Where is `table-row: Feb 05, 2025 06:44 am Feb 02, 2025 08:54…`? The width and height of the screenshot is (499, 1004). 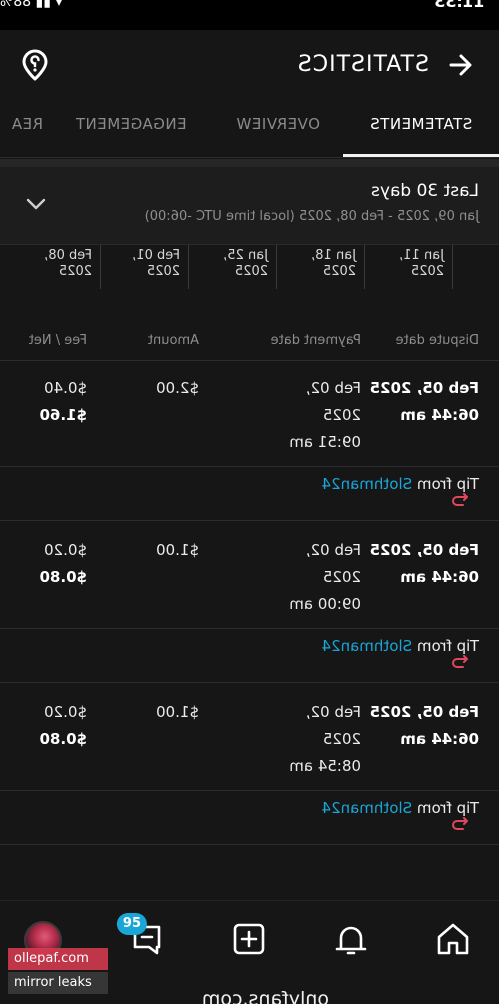 table-row: Feb 05, 2025 06:44 am Feb 02, 2025 08:54… is located at coordinates (249, 737).